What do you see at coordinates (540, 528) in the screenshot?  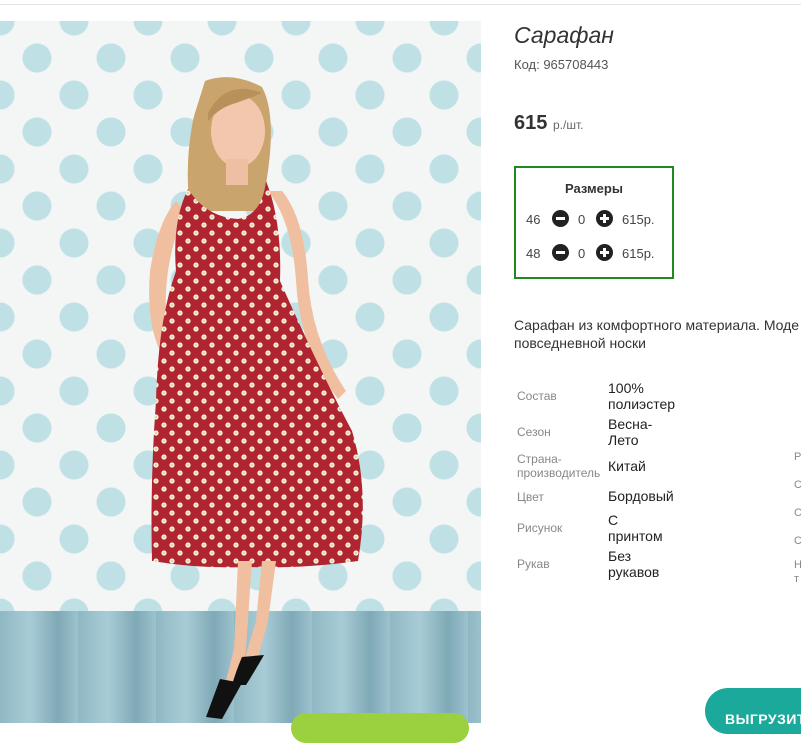 I see `attribute-label: Рисунок` at bounding box center [540, 528].